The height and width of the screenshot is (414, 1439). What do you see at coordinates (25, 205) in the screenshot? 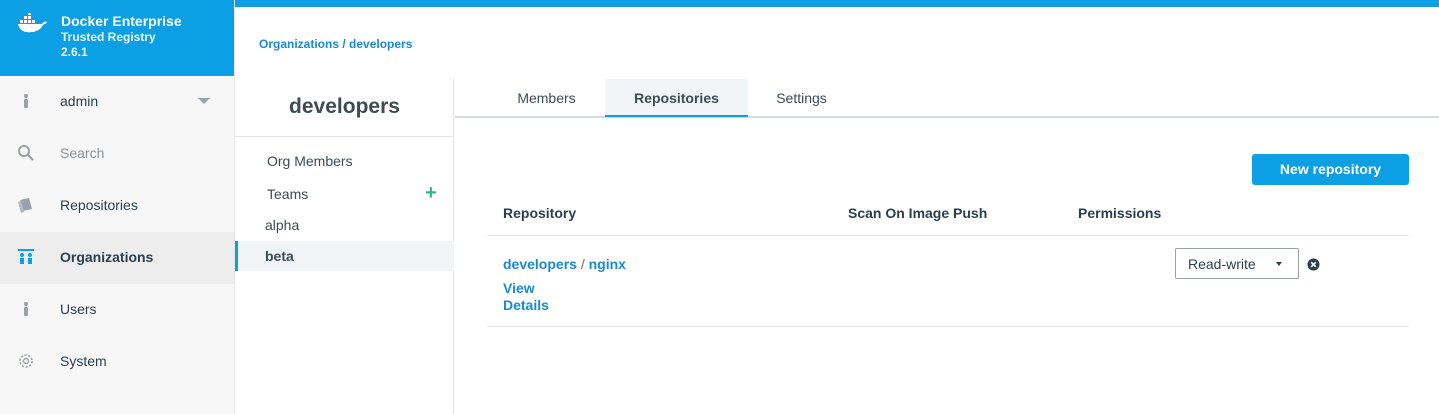
I see `repositories-icon` at bounding box center [25, 205].